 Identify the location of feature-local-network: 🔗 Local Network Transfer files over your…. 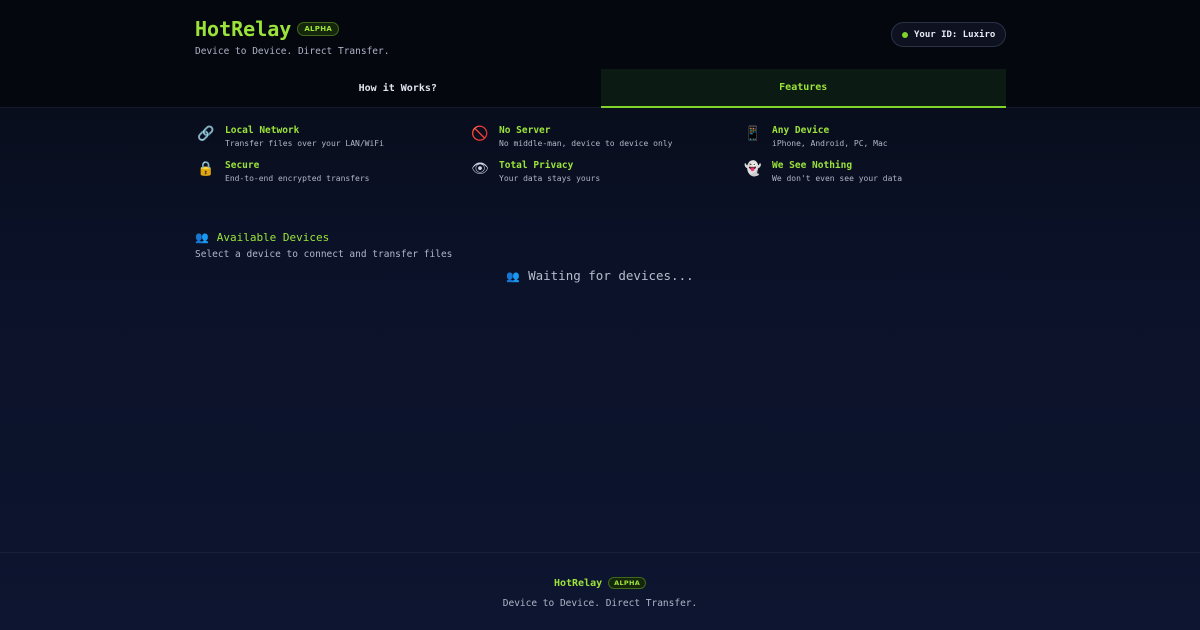
(289, 136).